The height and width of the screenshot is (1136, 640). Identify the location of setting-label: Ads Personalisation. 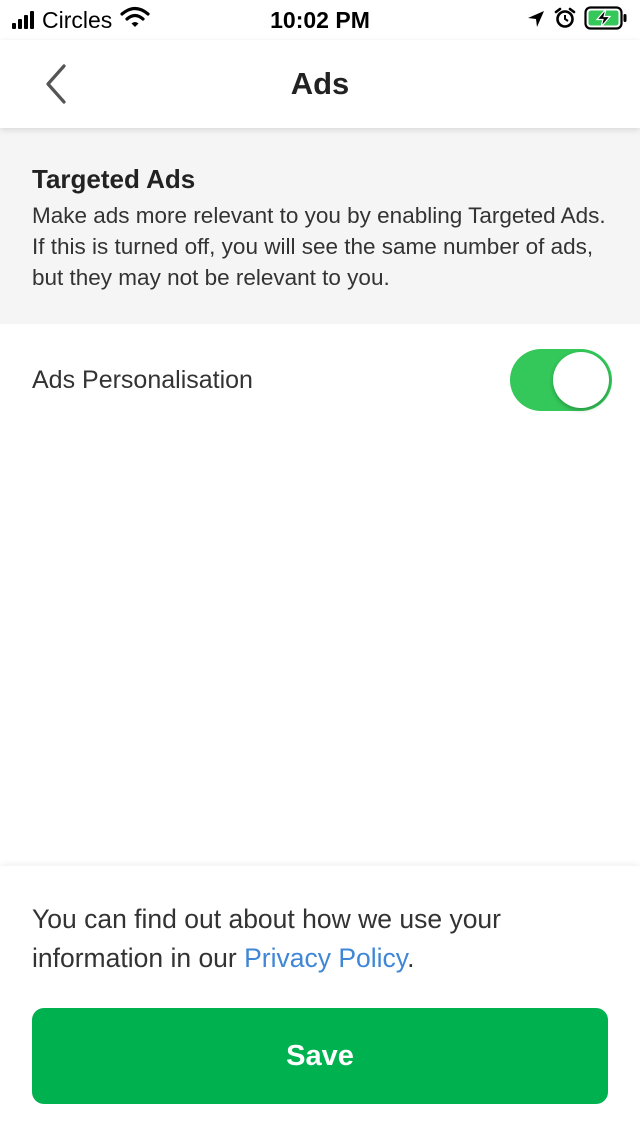
(142, 380).